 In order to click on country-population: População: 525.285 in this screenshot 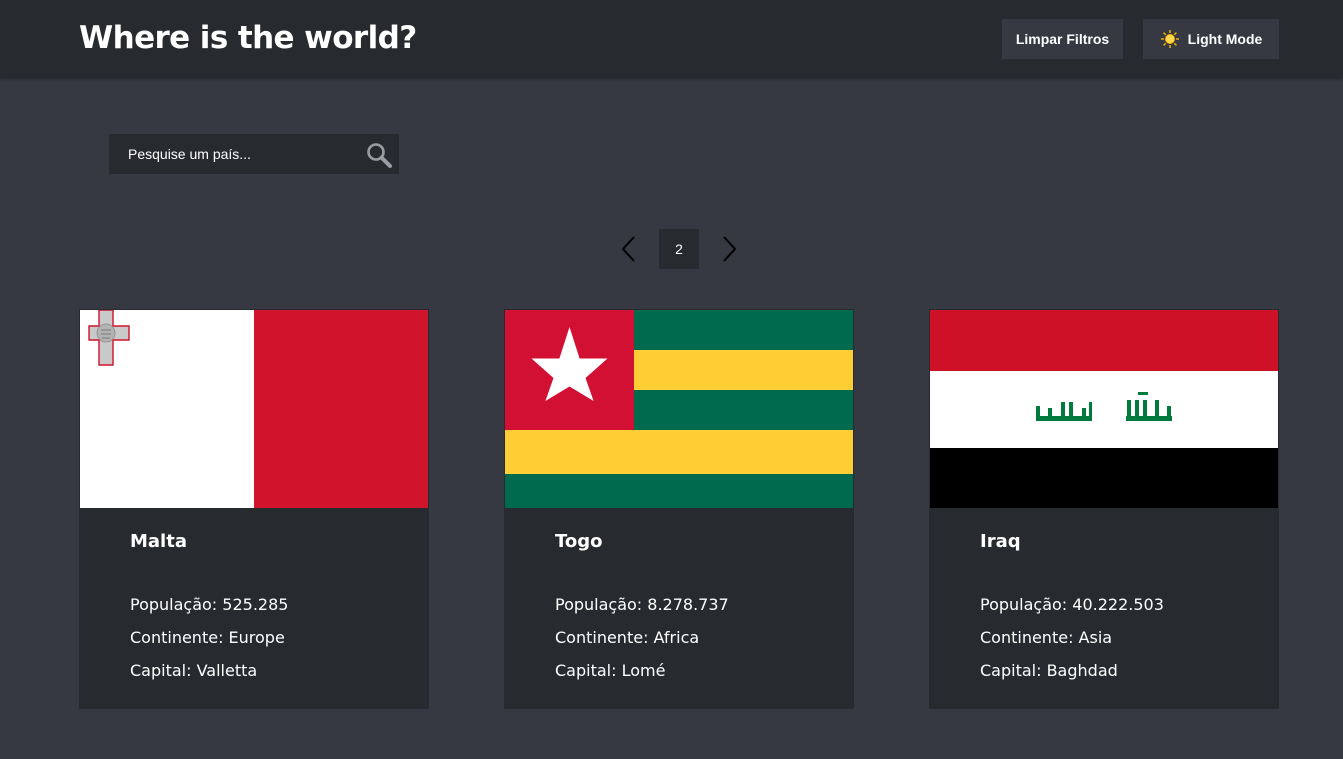, I will do `click(209, 604)`.